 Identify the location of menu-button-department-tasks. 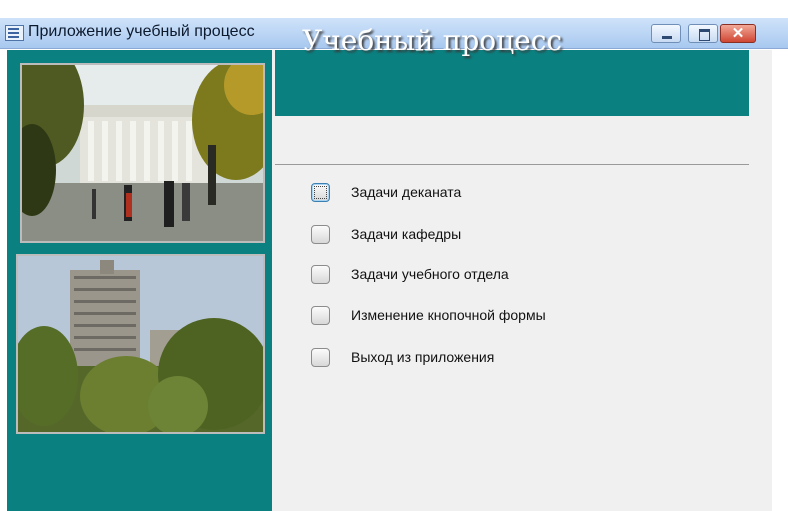
(320, 234).